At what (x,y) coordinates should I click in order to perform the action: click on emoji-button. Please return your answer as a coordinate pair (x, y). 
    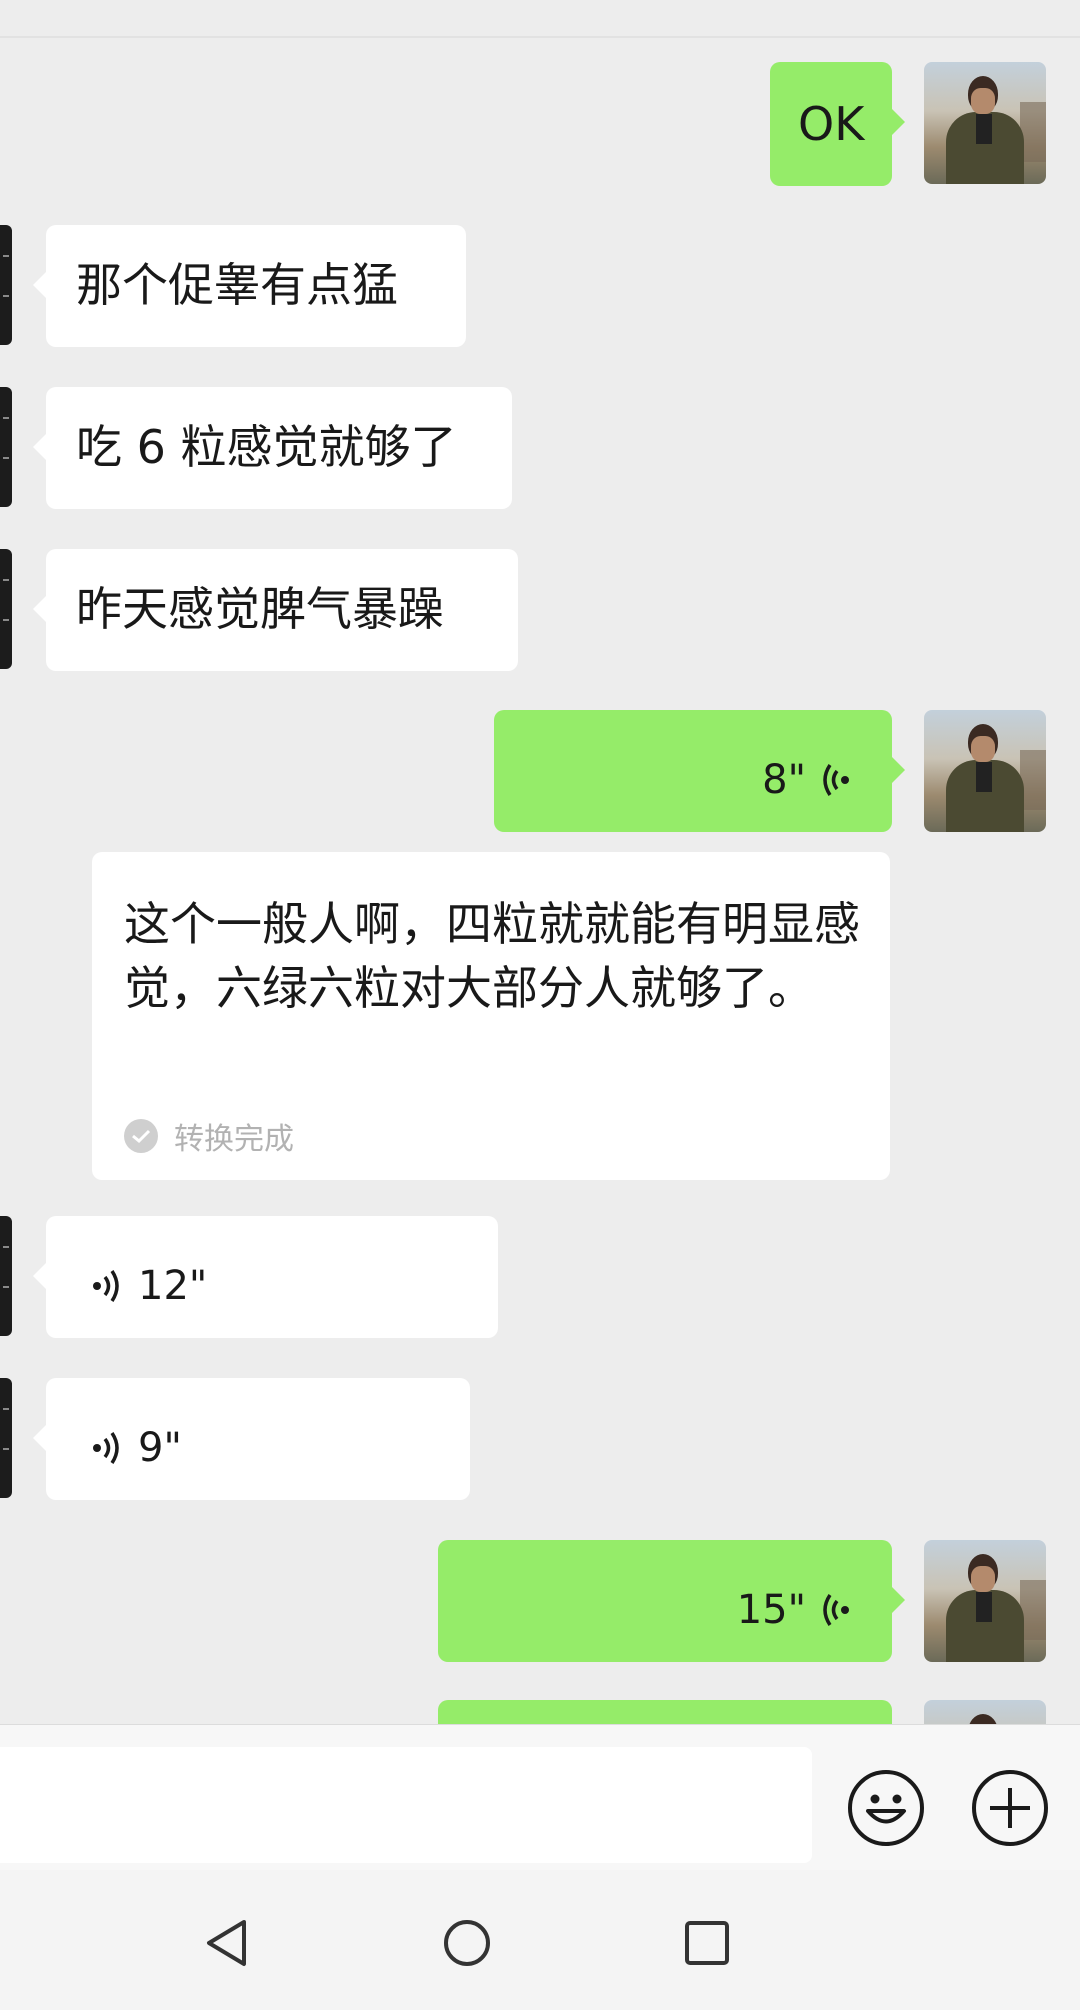
    Looking at the image, I should click on (886, 1808).